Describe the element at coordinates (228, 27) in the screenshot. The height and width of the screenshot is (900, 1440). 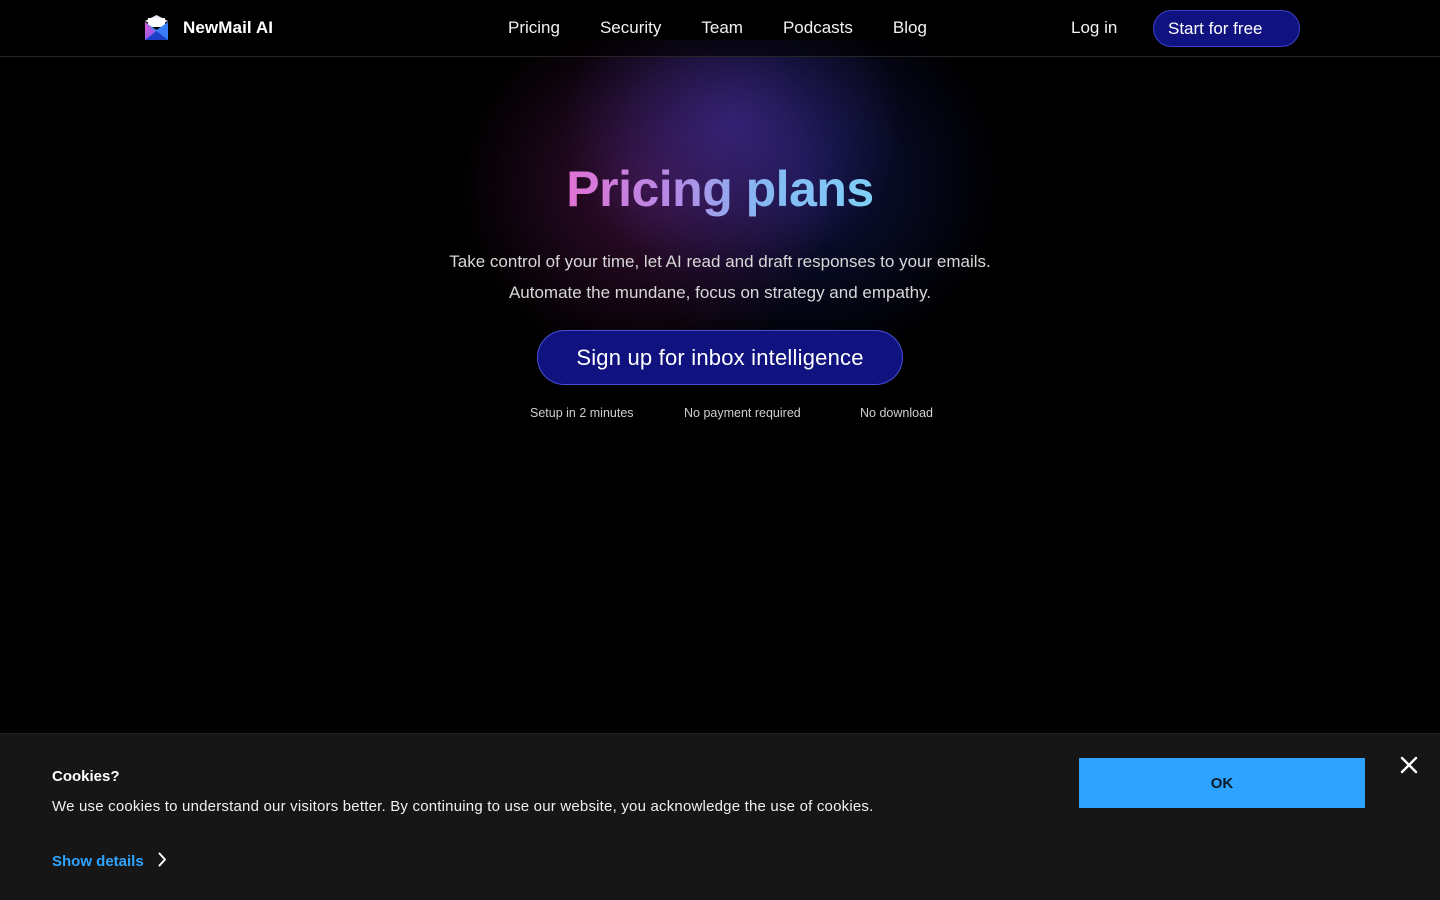
I see `brand-name: NewMail AI` at that location.